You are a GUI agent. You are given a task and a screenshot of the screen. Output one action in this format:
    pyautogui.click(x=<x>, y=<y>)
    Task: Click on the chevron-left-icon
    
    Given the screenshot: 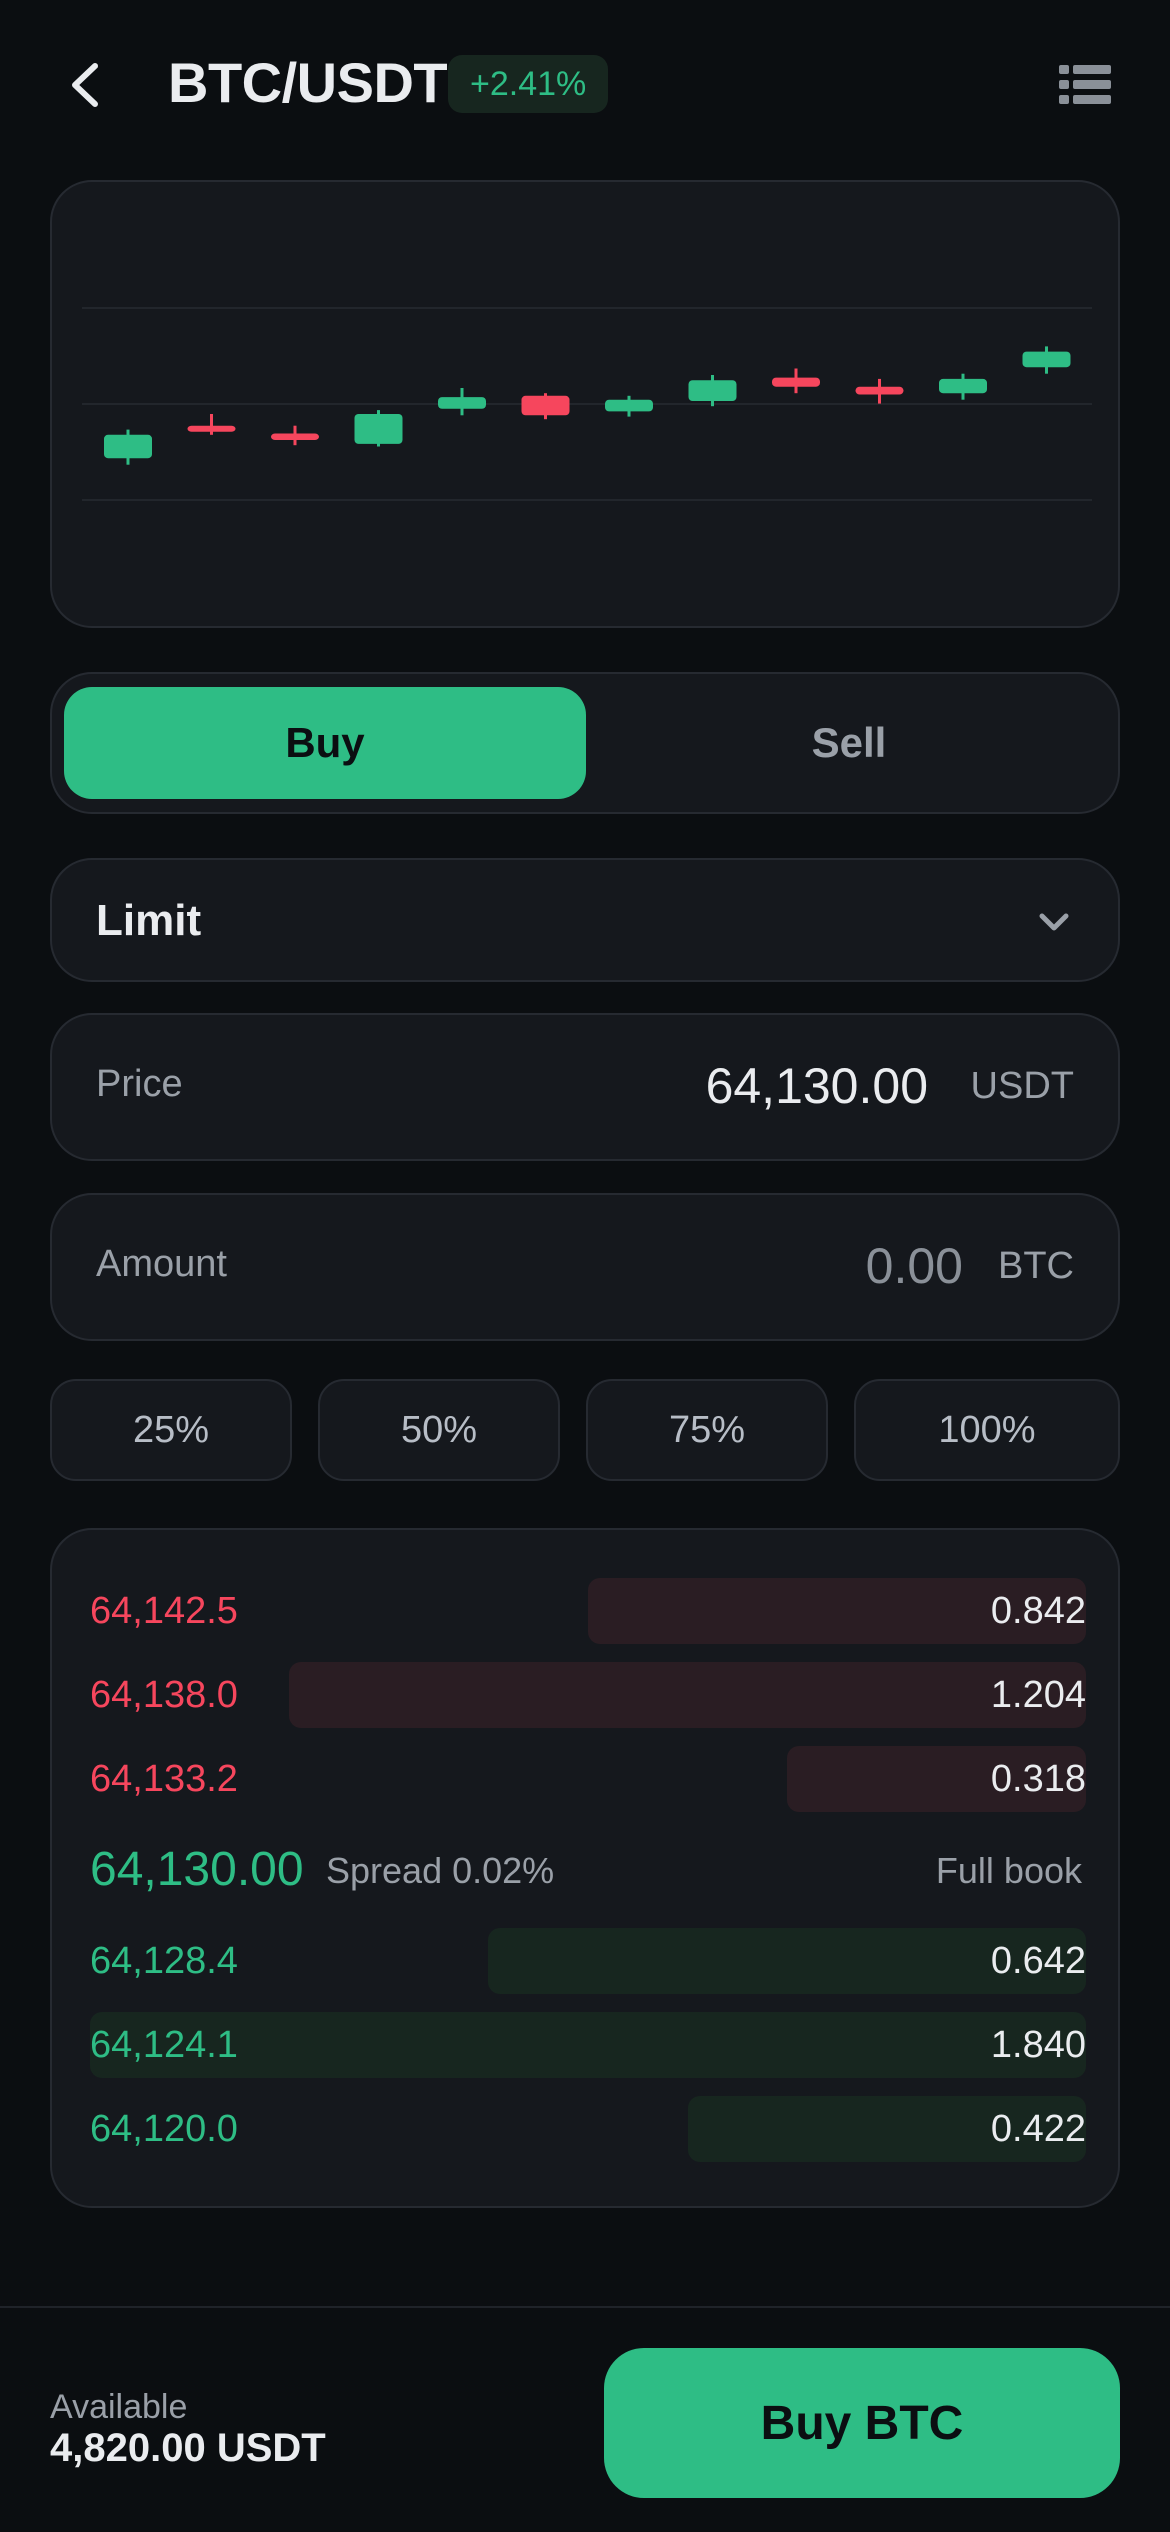 What is the action you would take?
    pyautogui.click(x=85, y=85)
    